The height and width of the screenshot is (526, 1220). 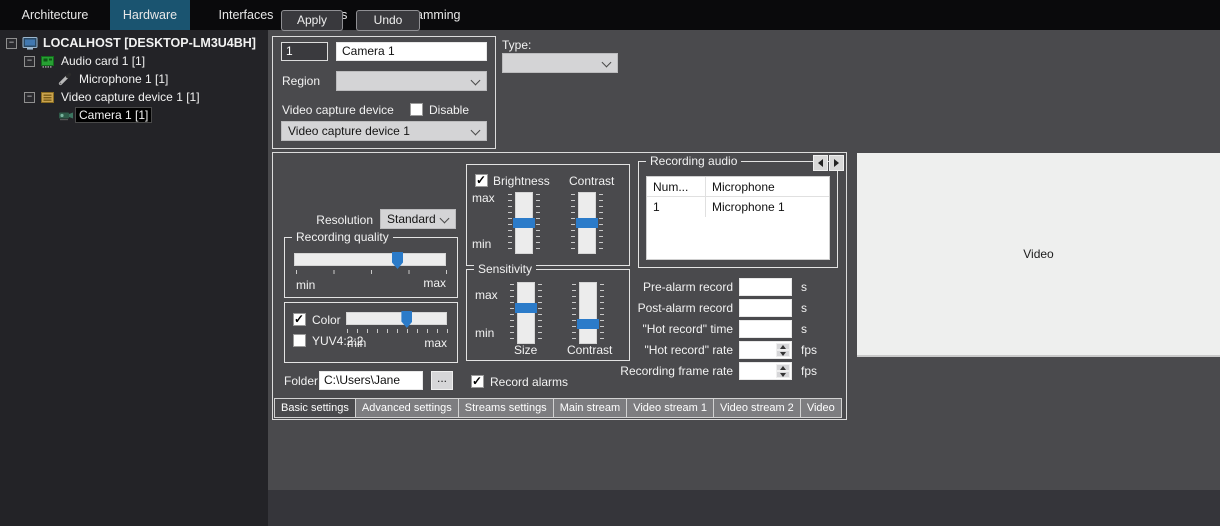 I want to click on tree-item-microphone-1-1: Microphone 1 [1], so click(x=134, y=79).